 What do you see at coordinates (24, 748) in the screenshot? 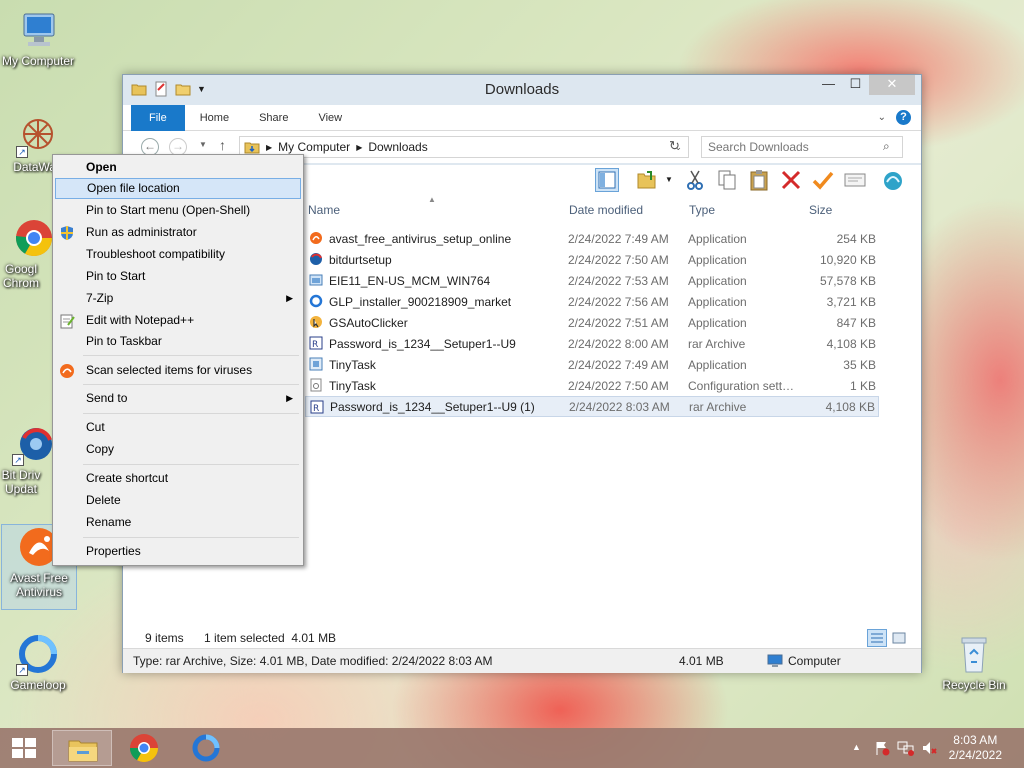
I see `start-button` at bounding box center [24, 748].